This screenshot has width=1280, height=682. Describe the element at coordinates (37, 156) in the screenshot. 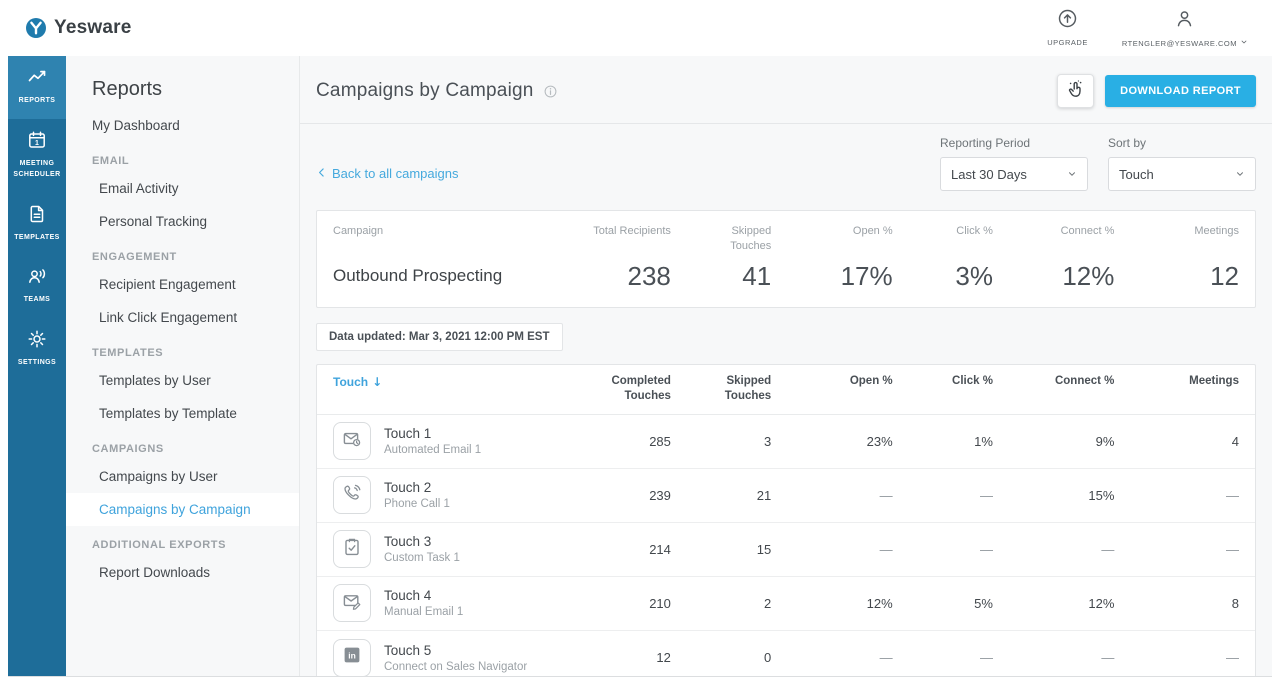

I see `sidebar-item-meeting-scheduler: 1 MEETING SCHEDULER` at that location.